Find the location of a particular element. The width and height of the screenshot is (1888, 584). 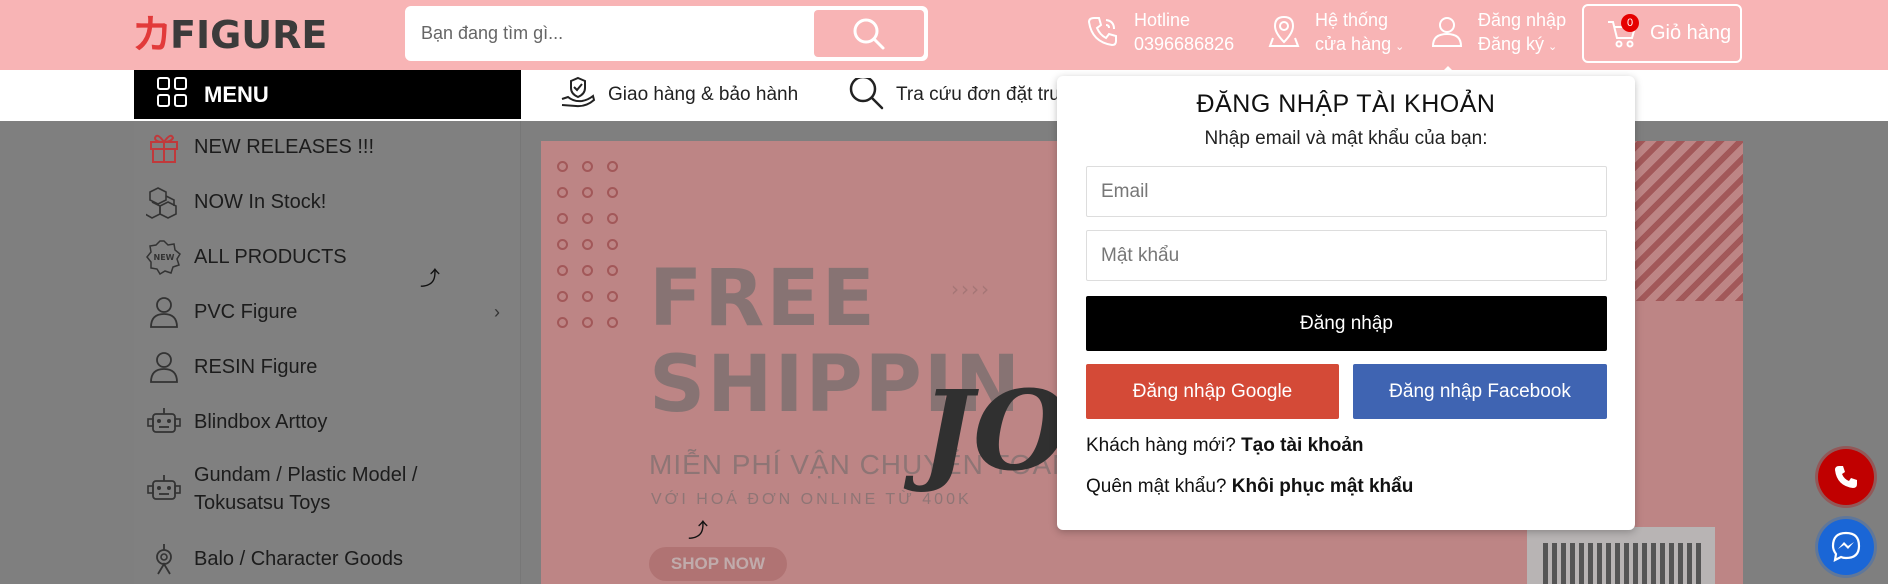

order-tracking-link: Tra cứu đơn đặt trước is located at coordinates (953, 95).